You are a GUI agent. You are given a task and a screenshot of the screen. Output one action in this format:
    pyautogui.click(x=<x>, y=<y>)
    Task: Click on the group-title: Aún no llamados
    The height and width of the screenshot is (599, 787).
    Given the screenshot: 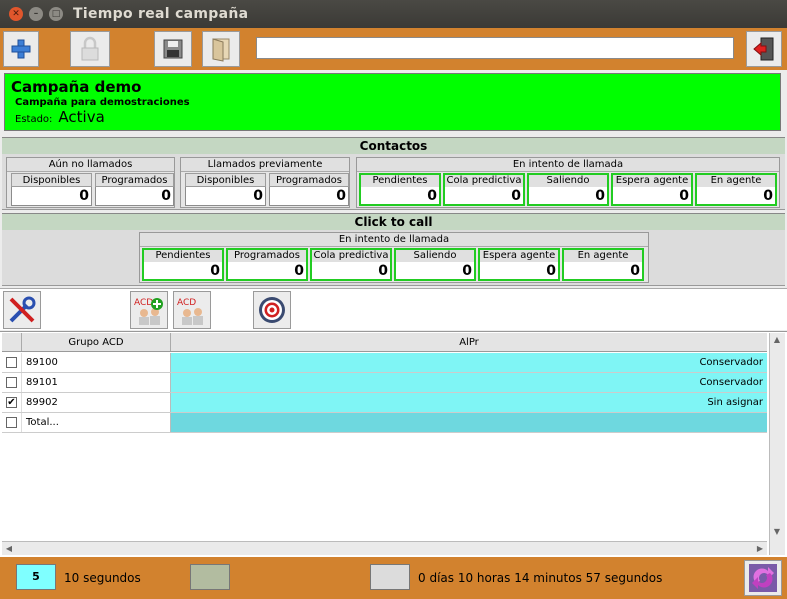 What is the action you would take?
    pyautogui.click(x=90, y=165)
    